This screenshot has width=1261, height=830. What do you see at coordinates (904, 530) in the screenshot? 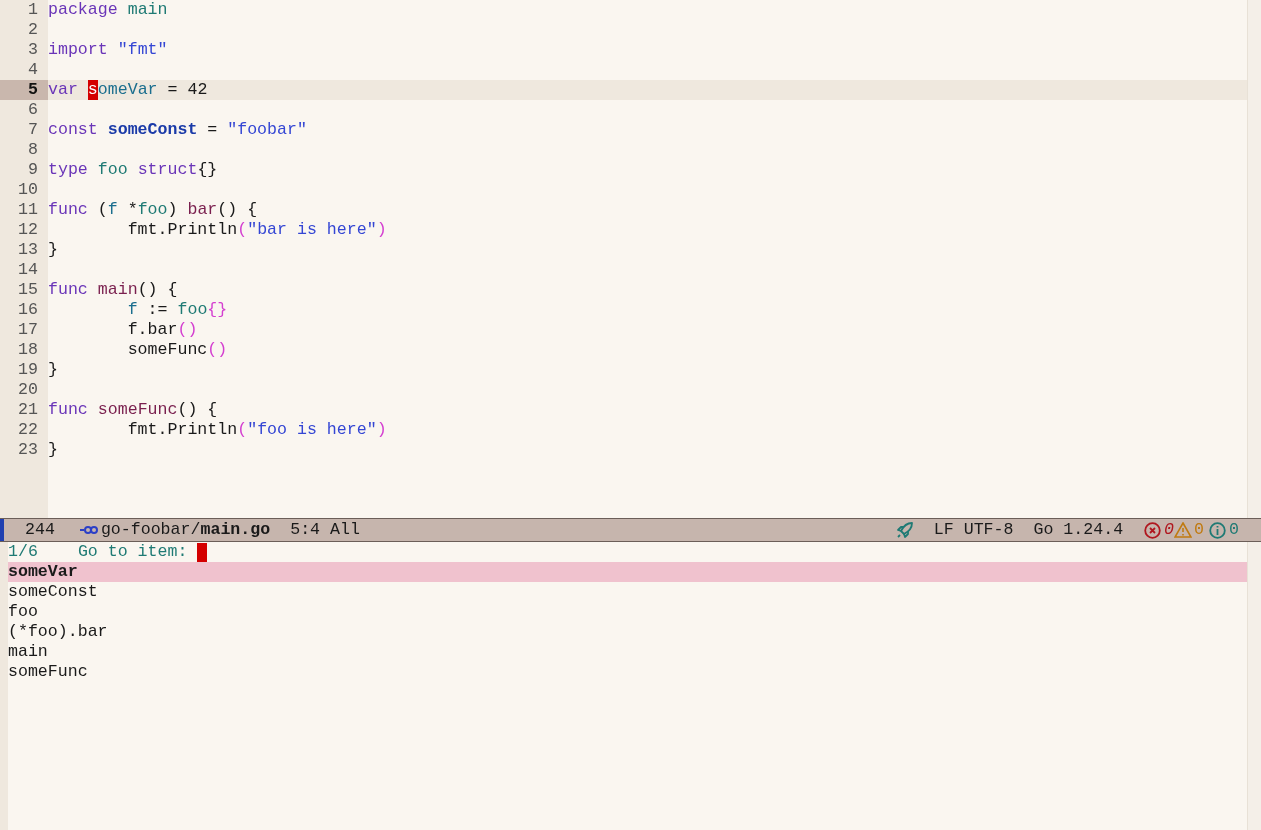
I see `rocket-icon` at bounding box center [904, 530].